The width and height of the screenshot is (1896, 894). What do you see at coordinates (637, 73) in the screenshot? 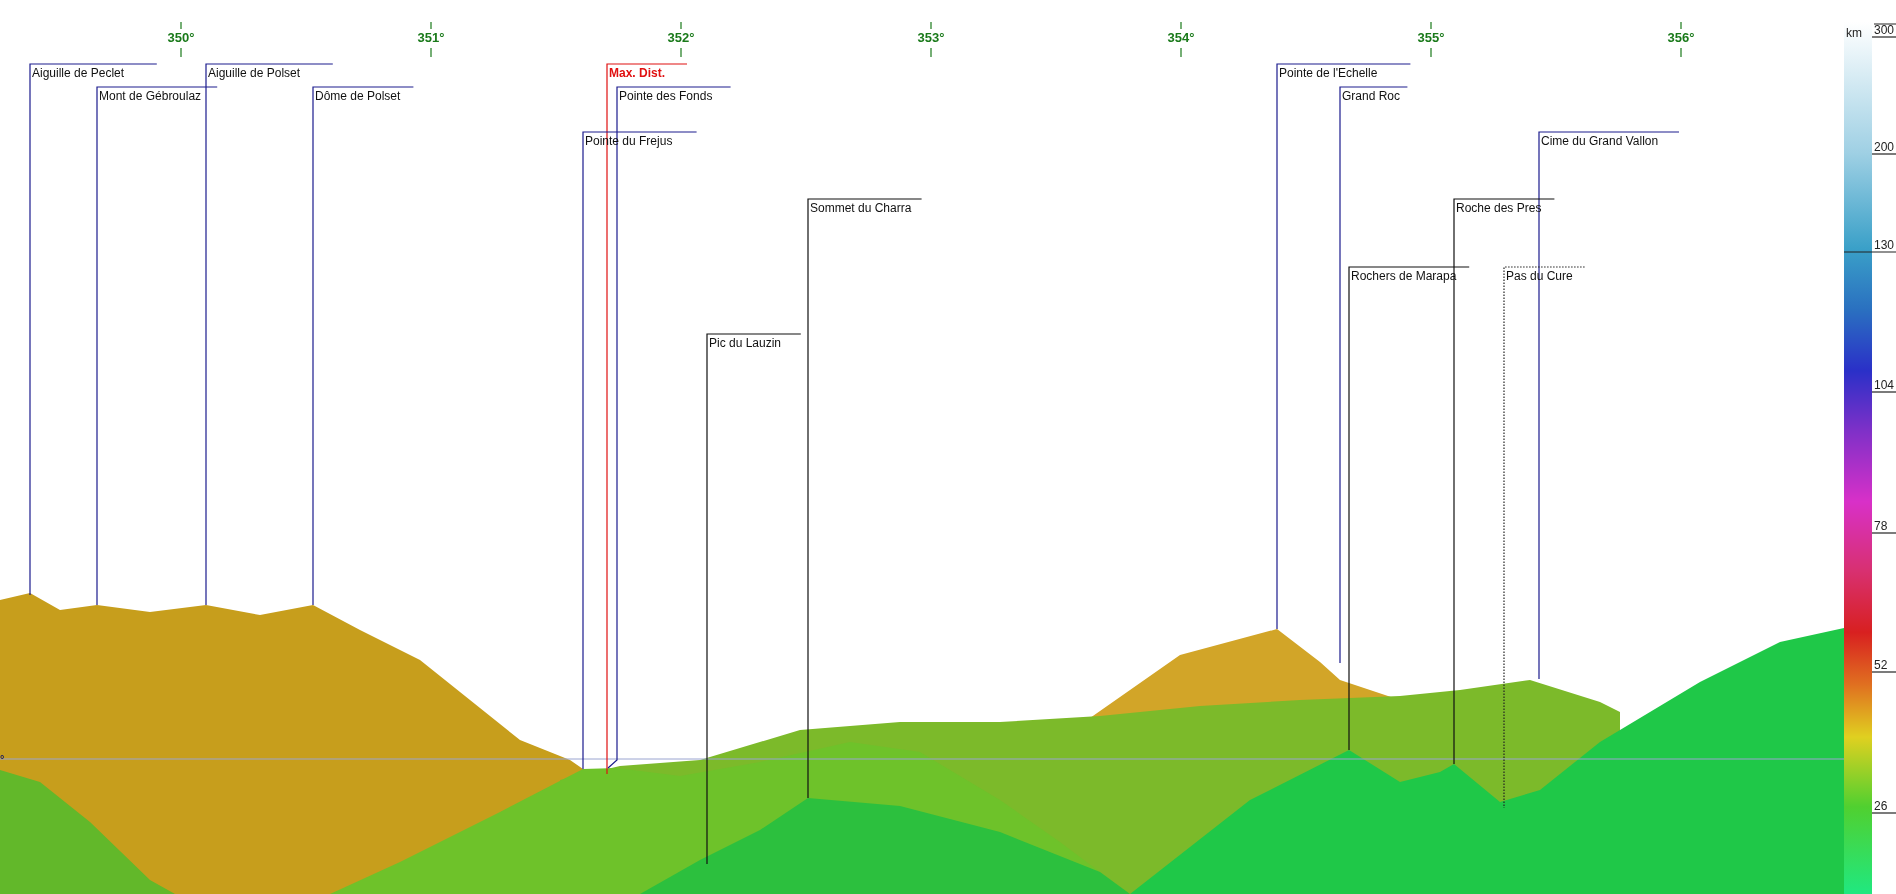
I see `peak-label: Max. Dist.` at bounding box center [637, 73].